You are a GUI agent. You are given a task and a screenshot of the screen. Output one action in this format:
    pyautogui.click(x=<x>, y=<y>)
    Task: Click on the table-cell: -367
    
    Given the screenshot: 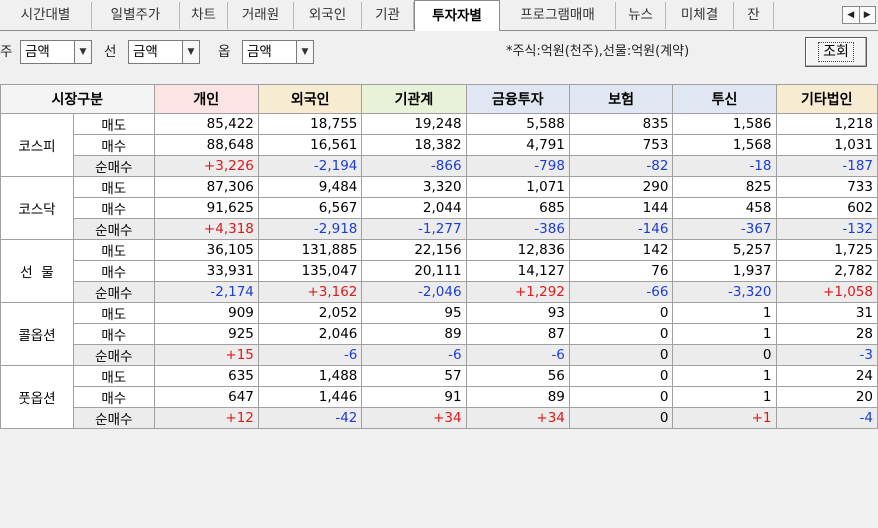 What is the action you would take?
    pyautogui.click(x=724, y=229)
    